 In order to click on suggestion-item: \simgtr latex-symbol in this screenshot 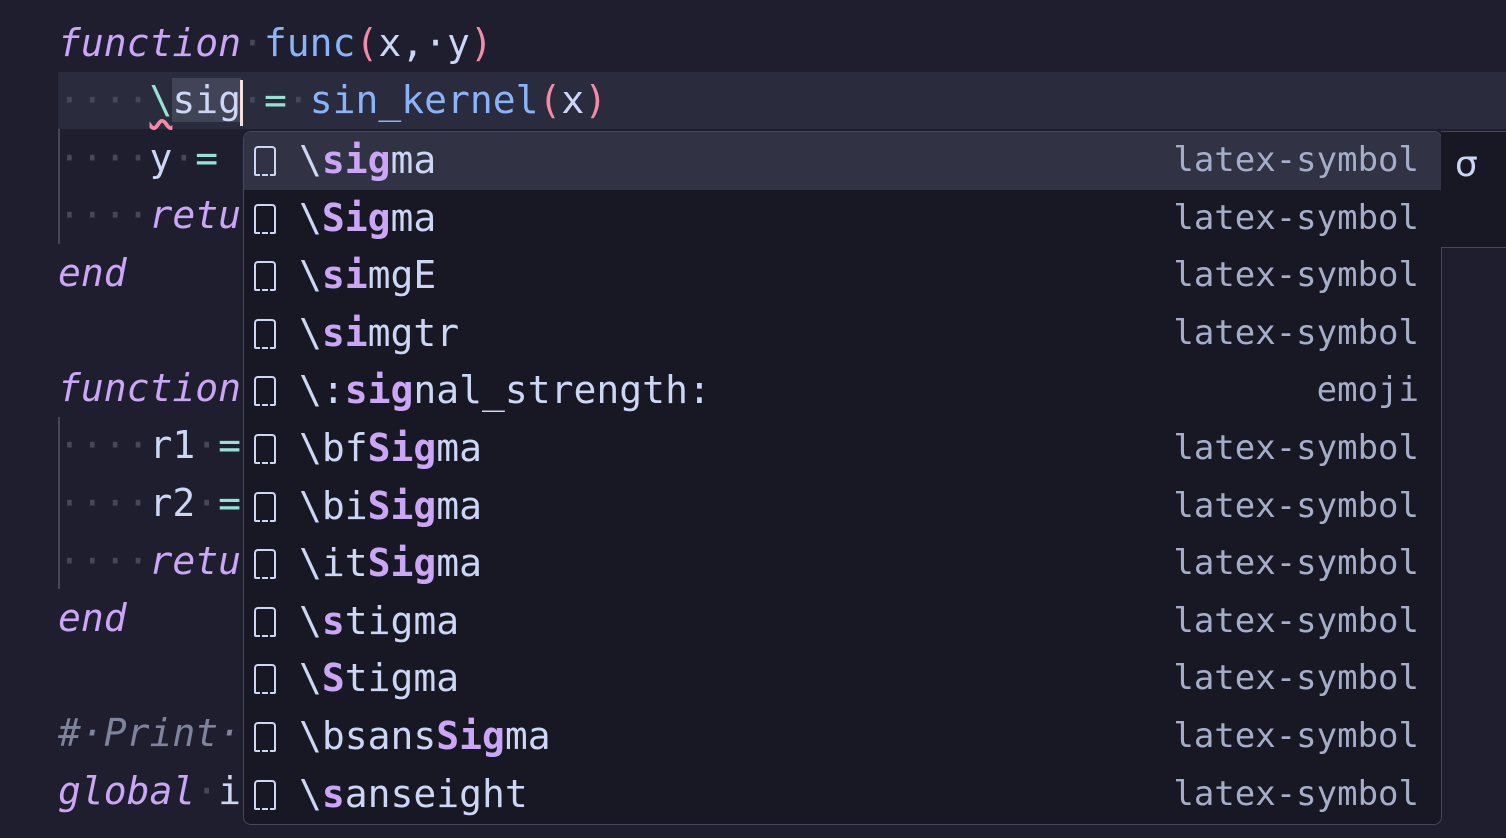, I will do `click(842, 334)`.